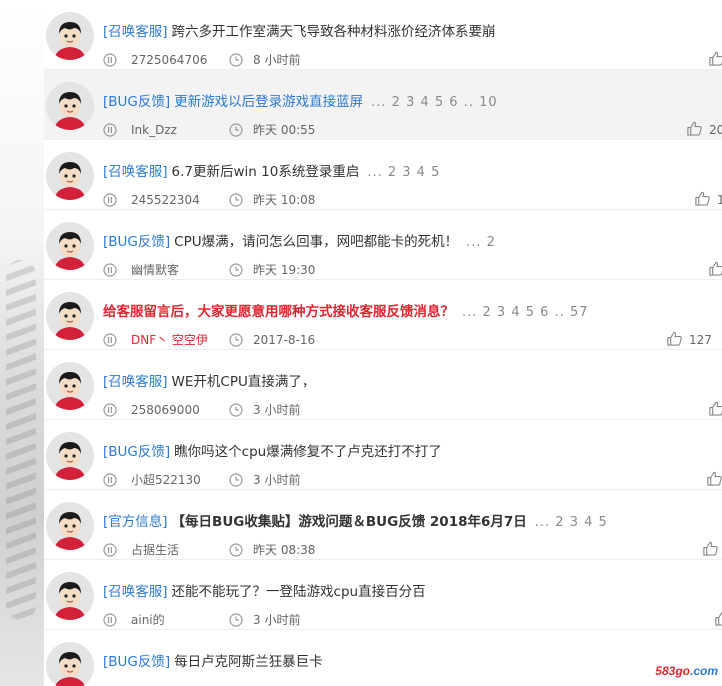  I want to click on thread-page-links: ... 2 3 4 5 6 .. 57, so click(525, 312).